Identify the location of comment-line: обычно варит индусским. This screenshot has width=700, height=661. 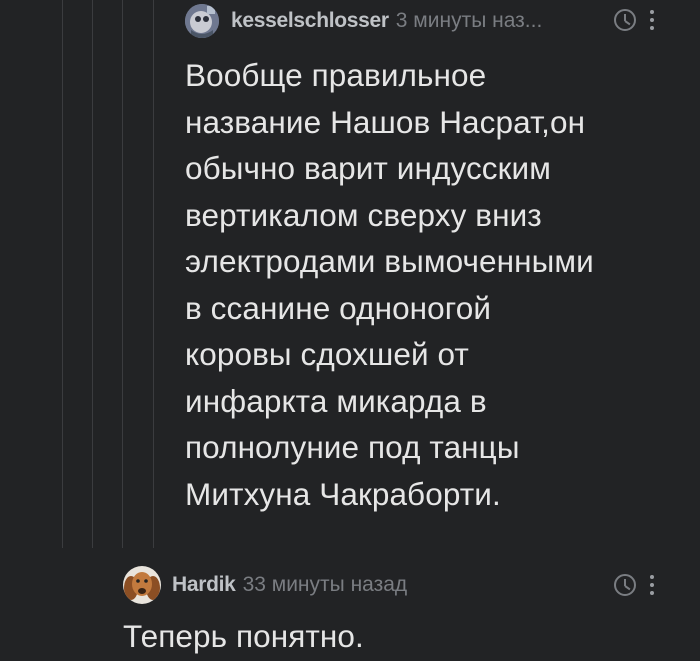
(368, 168).